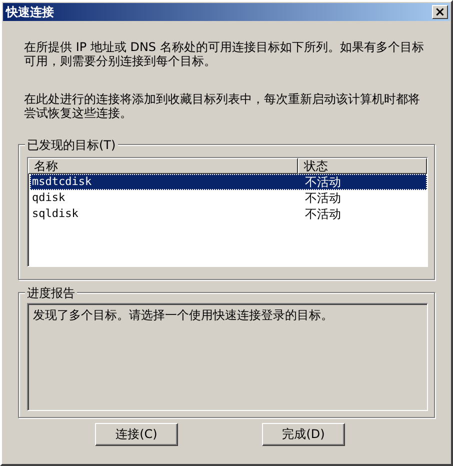  What do you see at coordinates (51, 293) in the screenshot?
I see `group-label: 进度报告` at bounding box center [51, 293].